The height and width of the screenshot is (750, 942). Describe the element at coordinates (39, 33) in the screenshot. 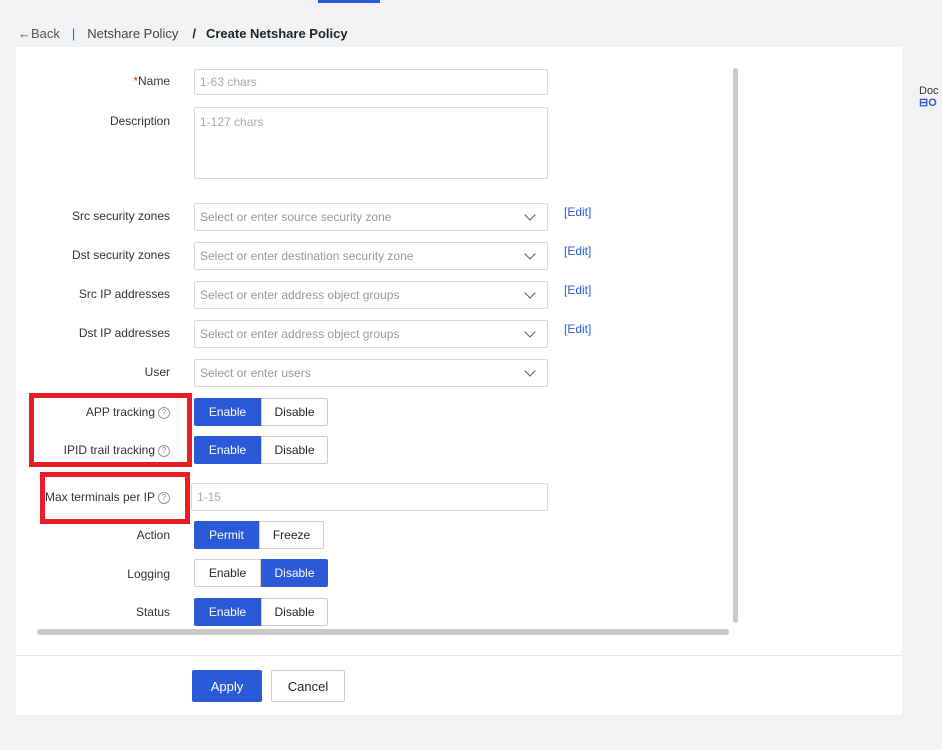

I see `back-link: ←Back` at that location.